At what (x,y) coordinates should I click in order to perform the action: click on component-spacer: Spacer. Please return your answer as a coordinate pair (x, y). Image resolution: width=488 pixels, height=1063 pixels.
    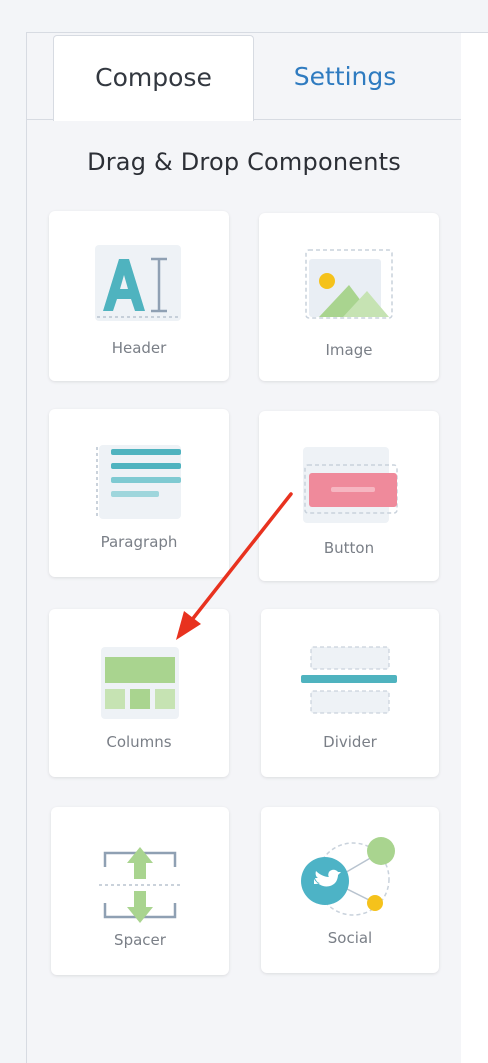
    Looking at the image, I should click on (140, 891).